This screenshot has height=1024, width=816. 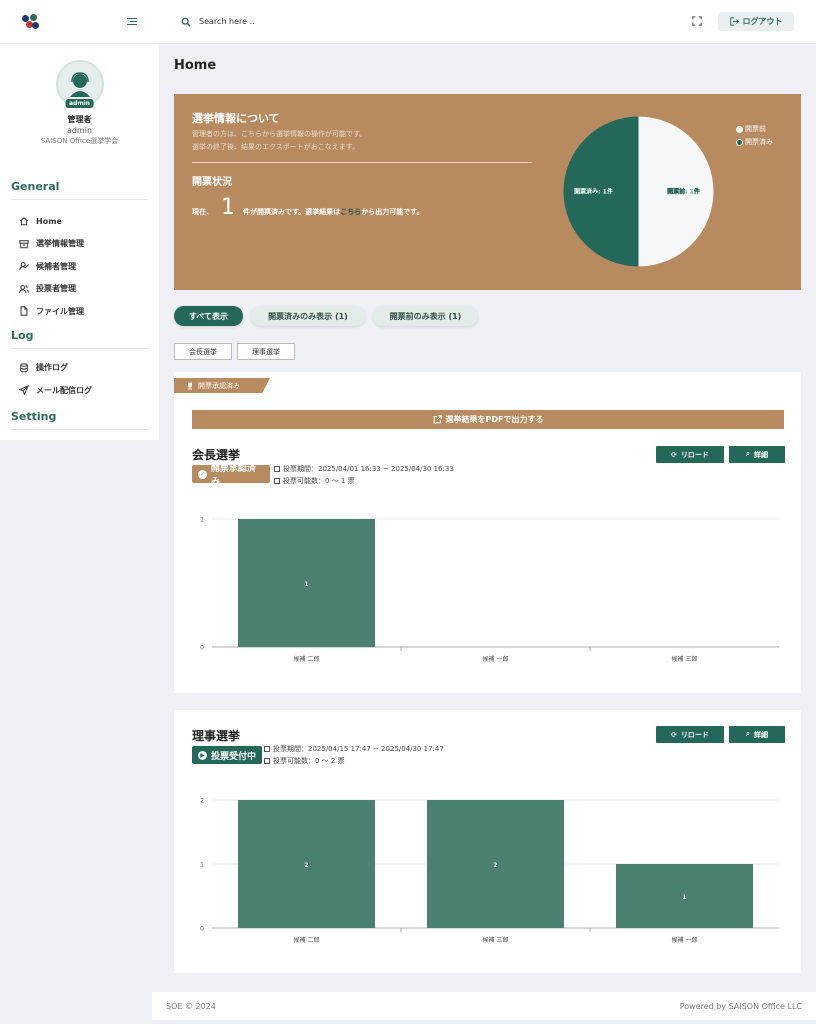 I want to click on nav-section-setting: Setting, so click(x=79, y=420).